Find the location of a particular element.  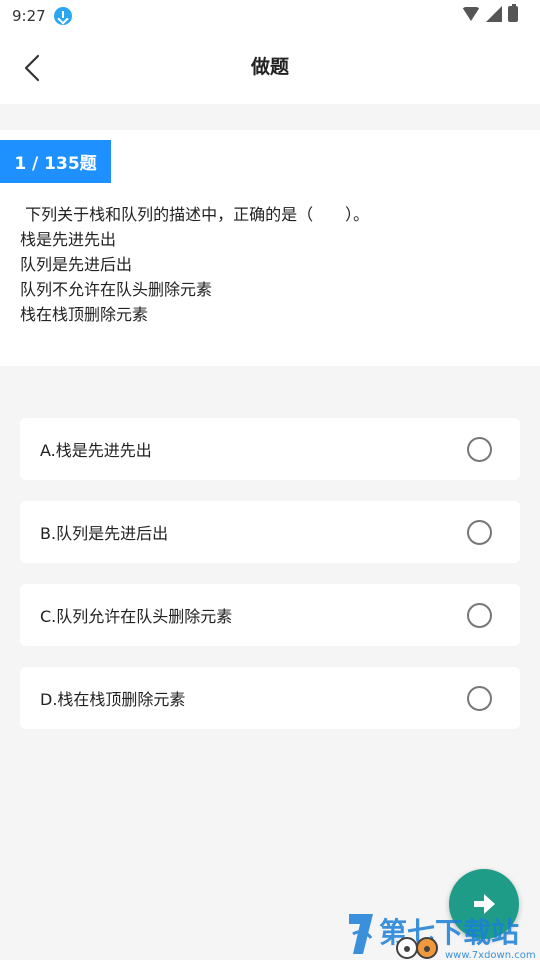

option-label: D.栈在栈顶删除元素 is located at coordinates (113, 699).